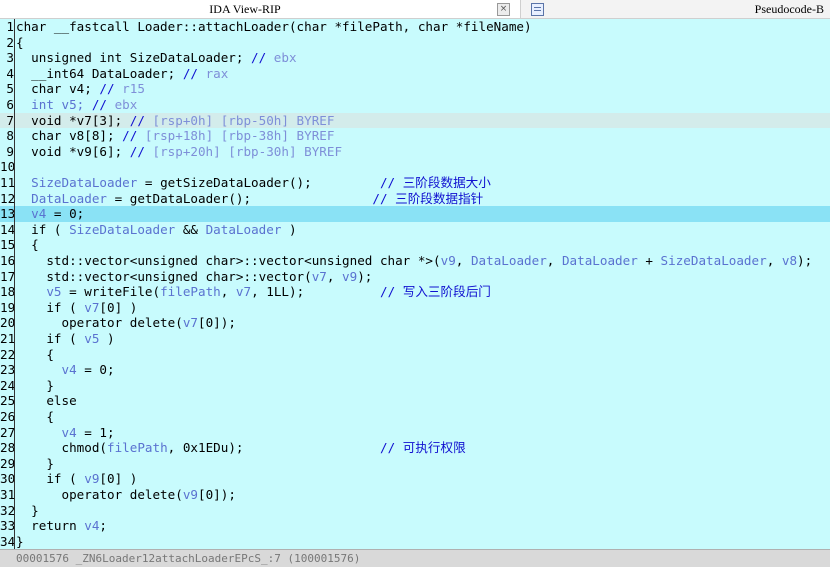  What do you see at coordinates (415, 214) in the screenshot?
I see `code-line: 13 v4 = 0;` at bounding box center [415, 214].